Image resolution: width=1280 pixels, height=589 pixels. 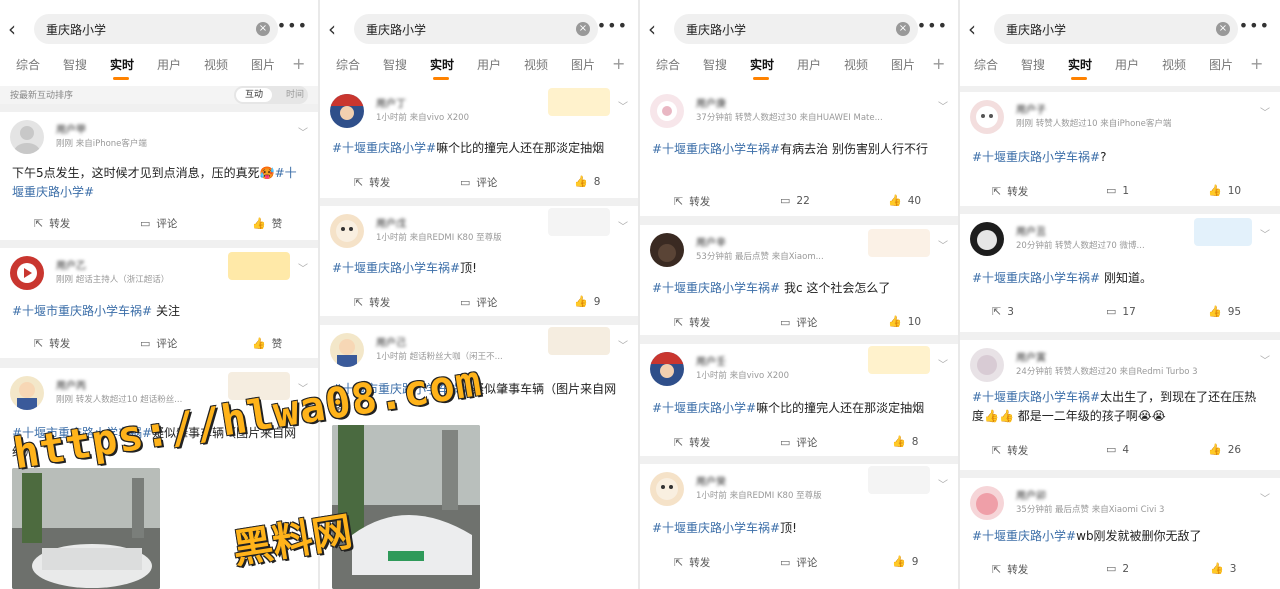 What do you see at coordinates (1117, 190) in the screenshot?
I see `comment-button: ▭ 1` at bounding box center [1117, 190].